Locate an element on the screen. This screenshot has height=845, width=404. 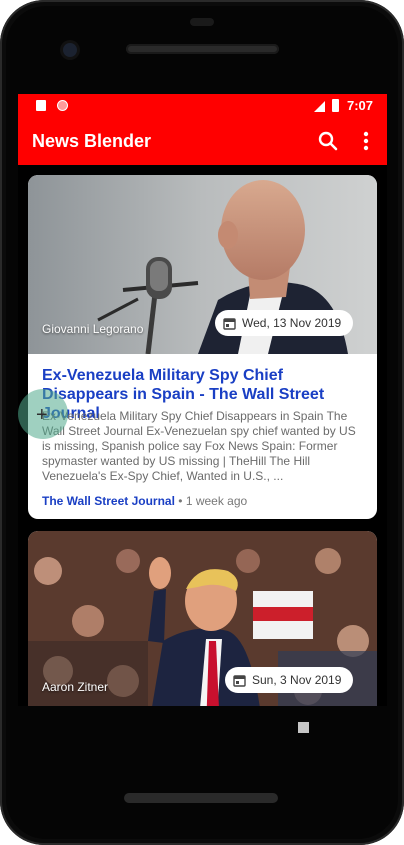
battery-icon is located at coordinates (335, 105).